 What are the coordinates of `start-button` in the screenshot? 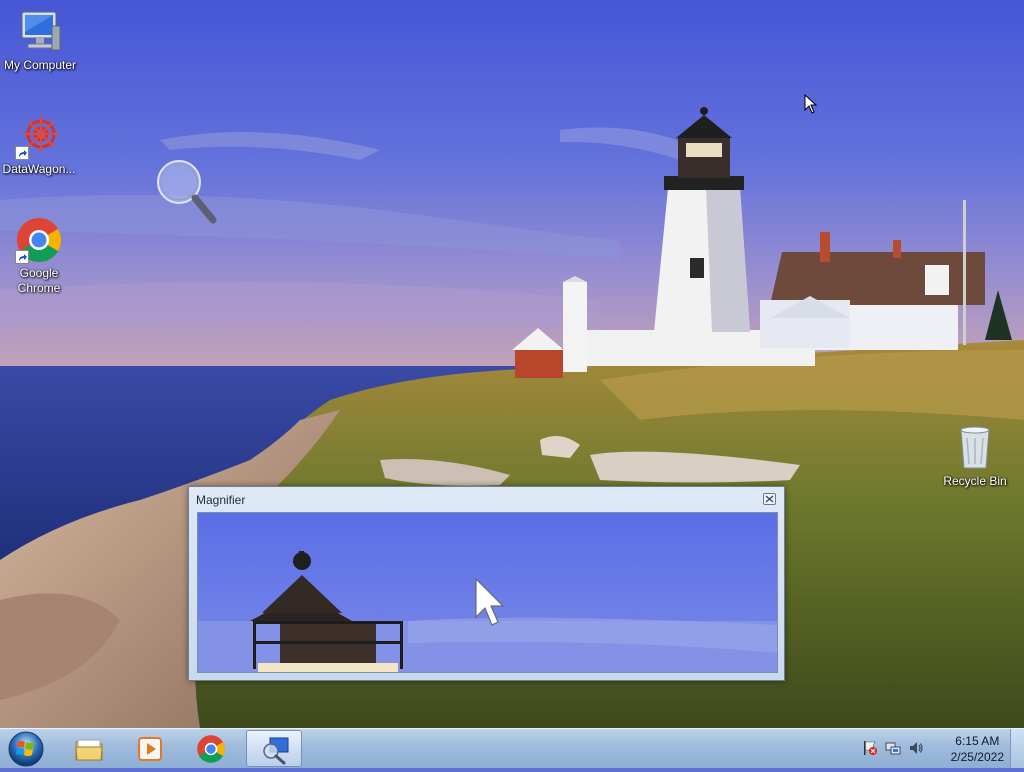 It's located at (26, 749).